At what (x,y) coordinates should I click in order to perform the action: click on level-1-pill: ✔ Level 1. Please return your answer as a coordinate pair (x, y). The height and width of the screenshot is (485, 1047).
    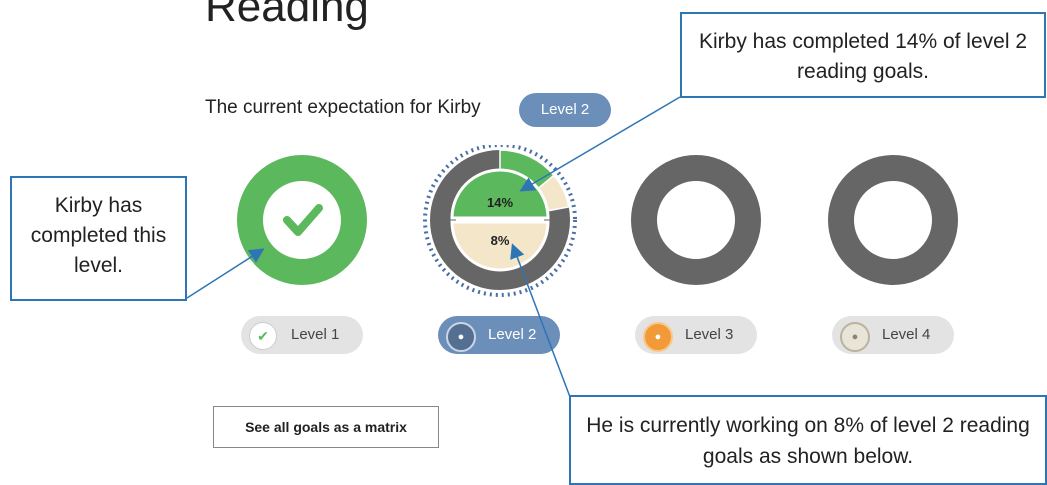
    Looking at the image, I should click on (302, 335).